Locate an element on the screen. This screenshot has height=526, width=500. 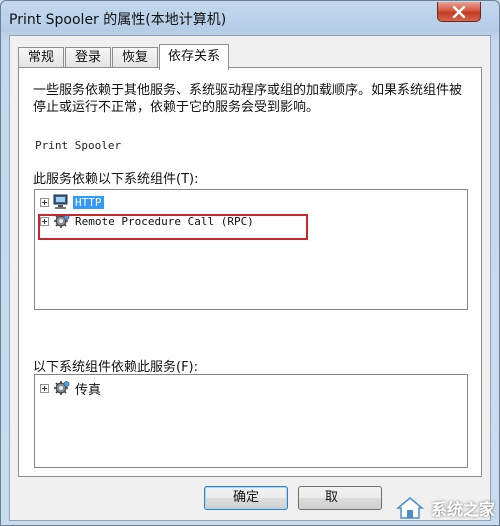
tab-dependencies: 依存关系 is located at coordinates (194, 57).